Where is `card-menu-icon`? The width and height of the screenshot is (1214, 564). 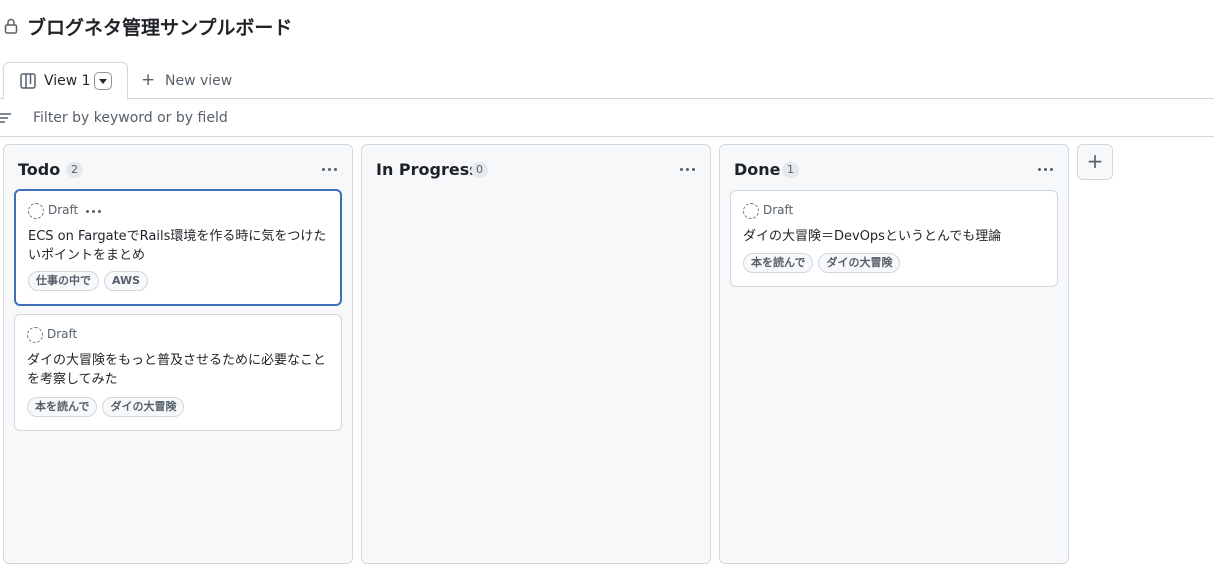 card-menu-icon is located at coordinates (94, 211).